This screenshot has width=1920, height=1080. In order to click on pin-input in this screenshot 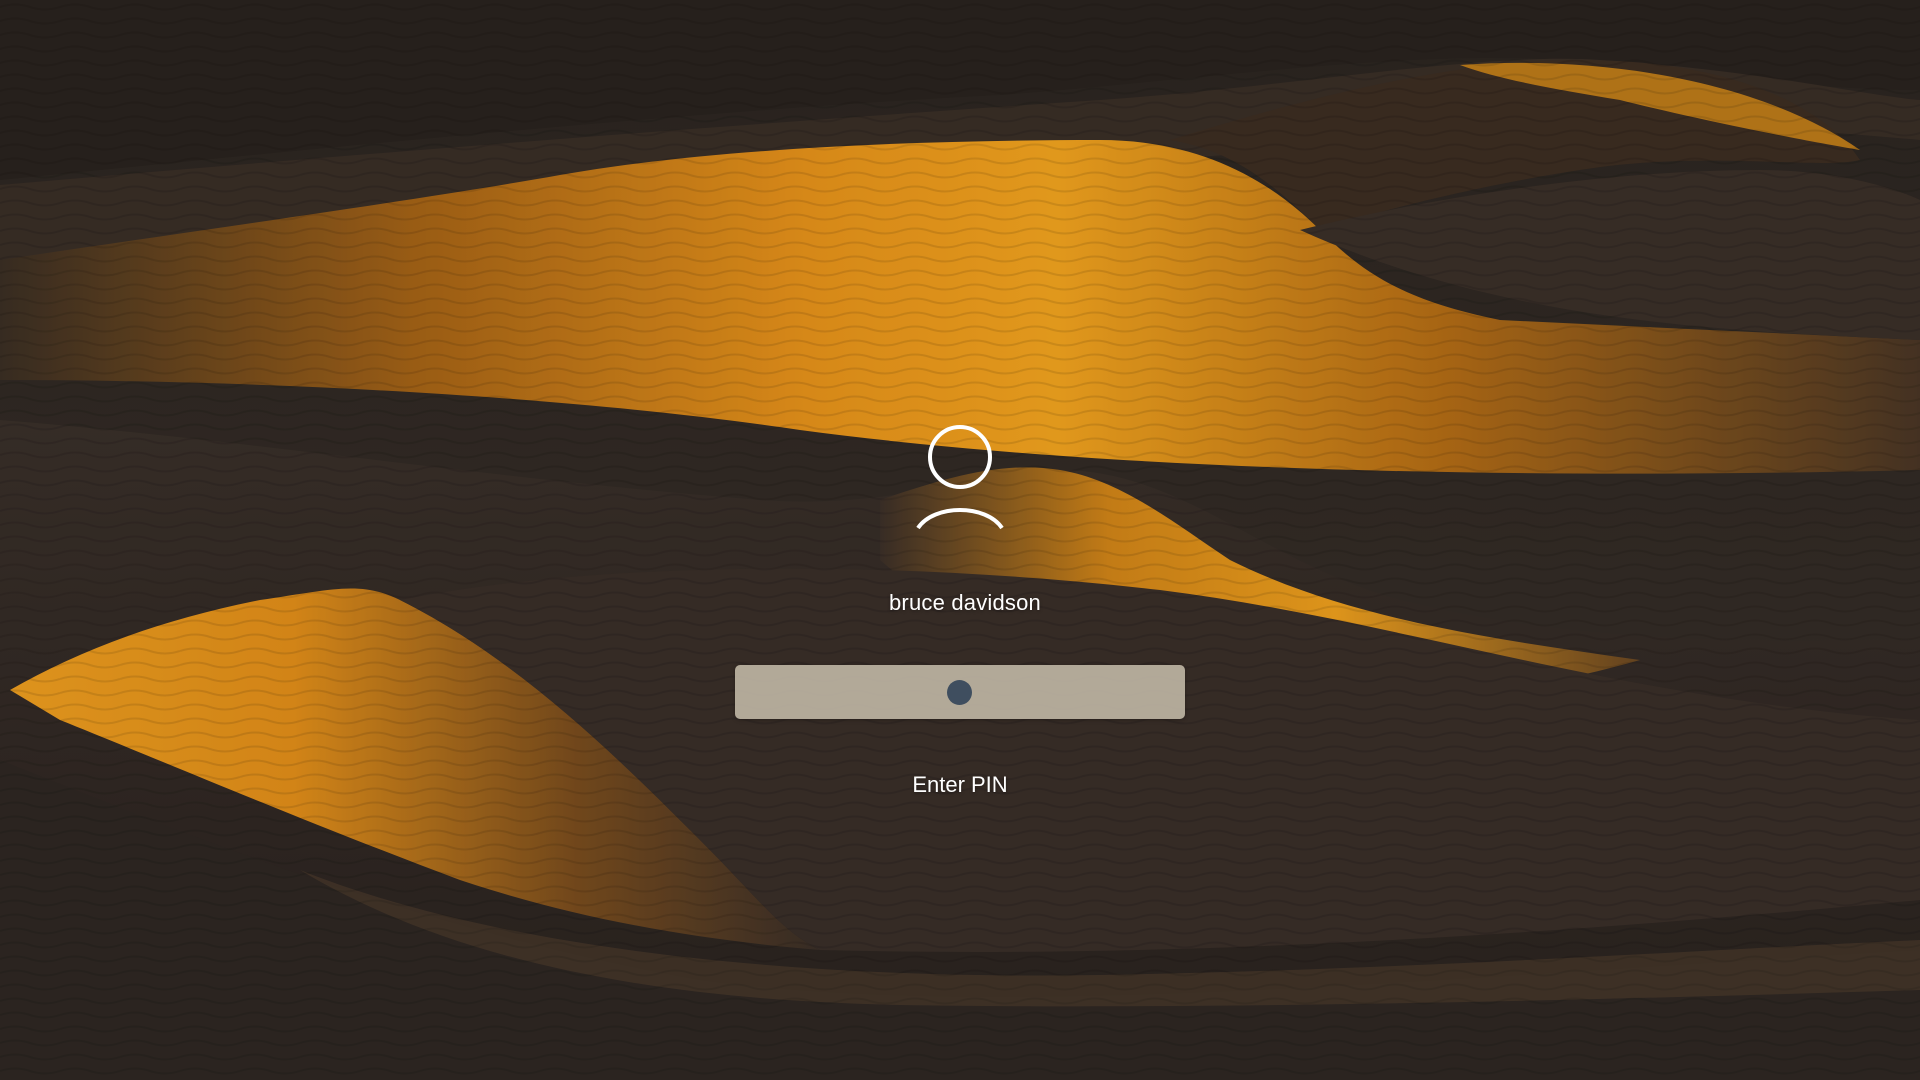, I will do `click(960, 692)`.